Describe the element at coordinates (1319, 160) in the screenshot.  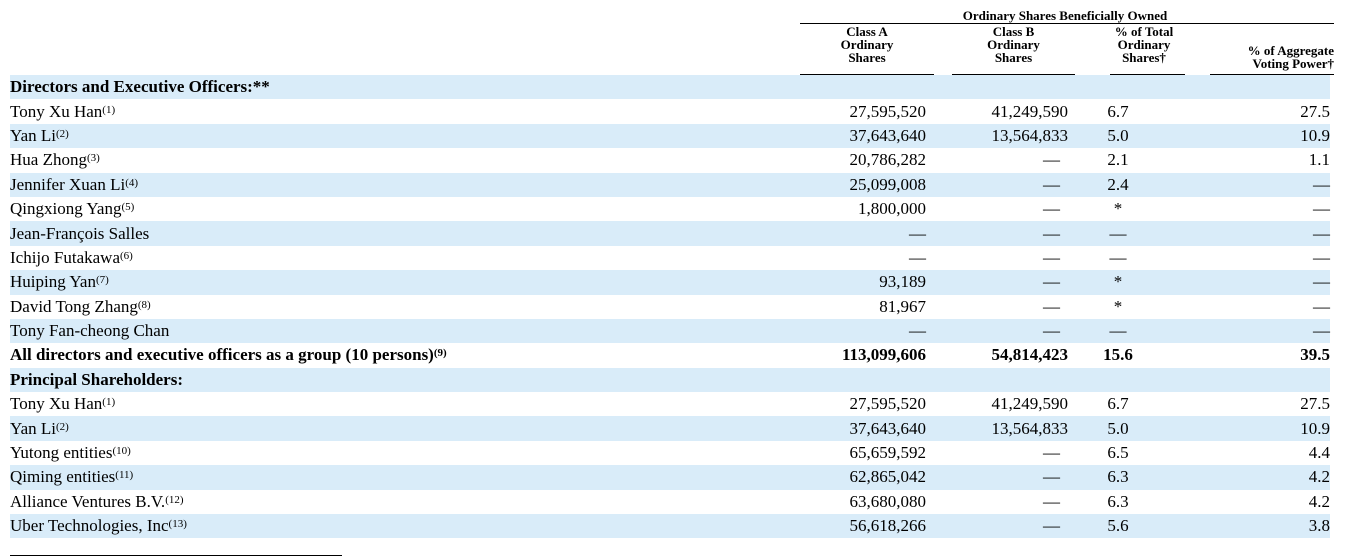
I see `pct-voting-power-cell: 1.1` at that location.